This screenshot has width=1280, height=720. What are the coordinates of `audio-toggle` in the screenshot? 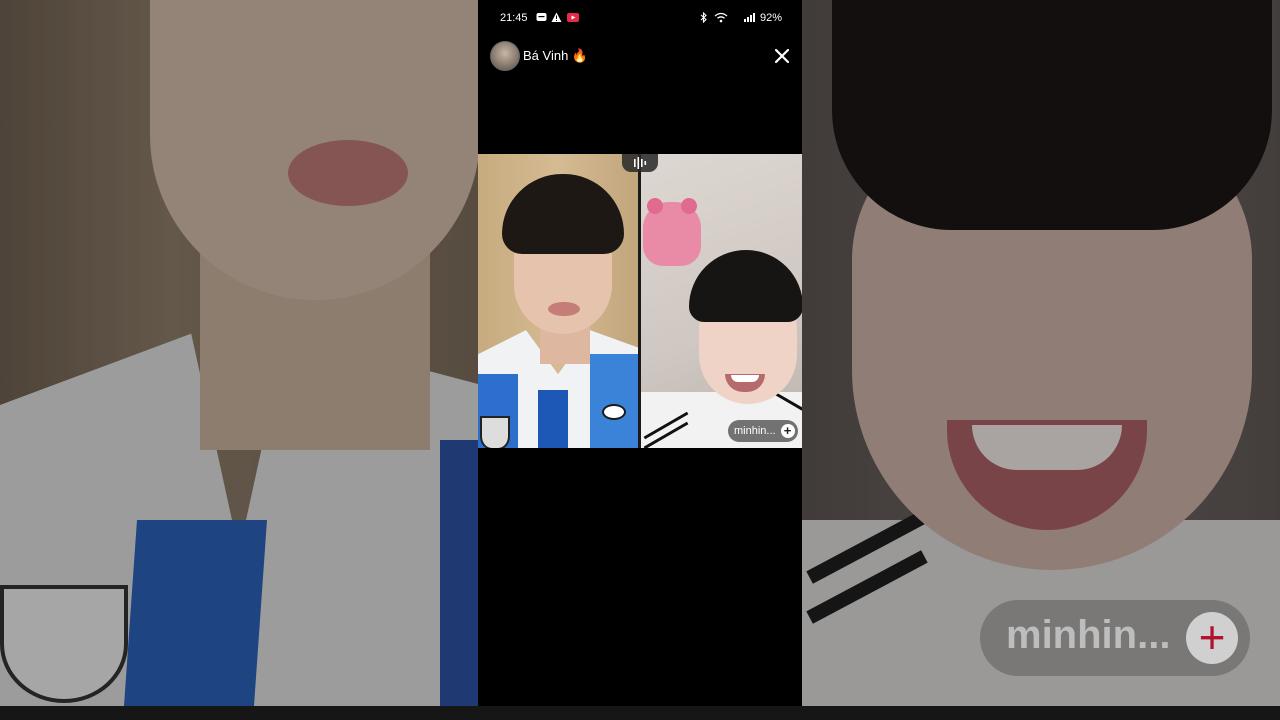 It's located at (640, 163).